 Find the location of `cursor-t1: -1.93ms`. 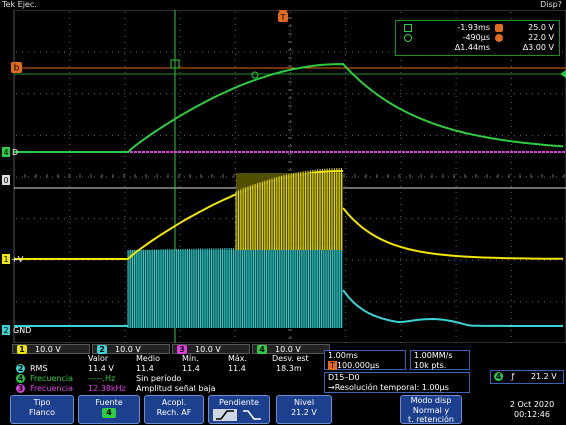

cursor-t1: -1.93ms is located at coordinates (473, 27).